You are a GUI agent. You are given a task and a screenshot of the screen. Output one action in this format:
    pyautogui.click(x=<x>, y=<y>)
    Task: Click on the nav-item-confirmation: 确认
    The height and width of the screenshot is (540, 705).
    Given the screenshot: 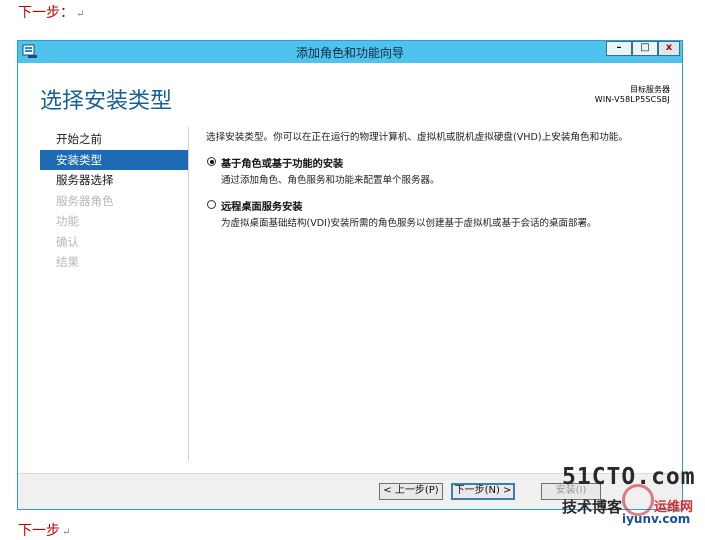 What is the action you would take?
    pyautogui.click(x=67, y=241)
    